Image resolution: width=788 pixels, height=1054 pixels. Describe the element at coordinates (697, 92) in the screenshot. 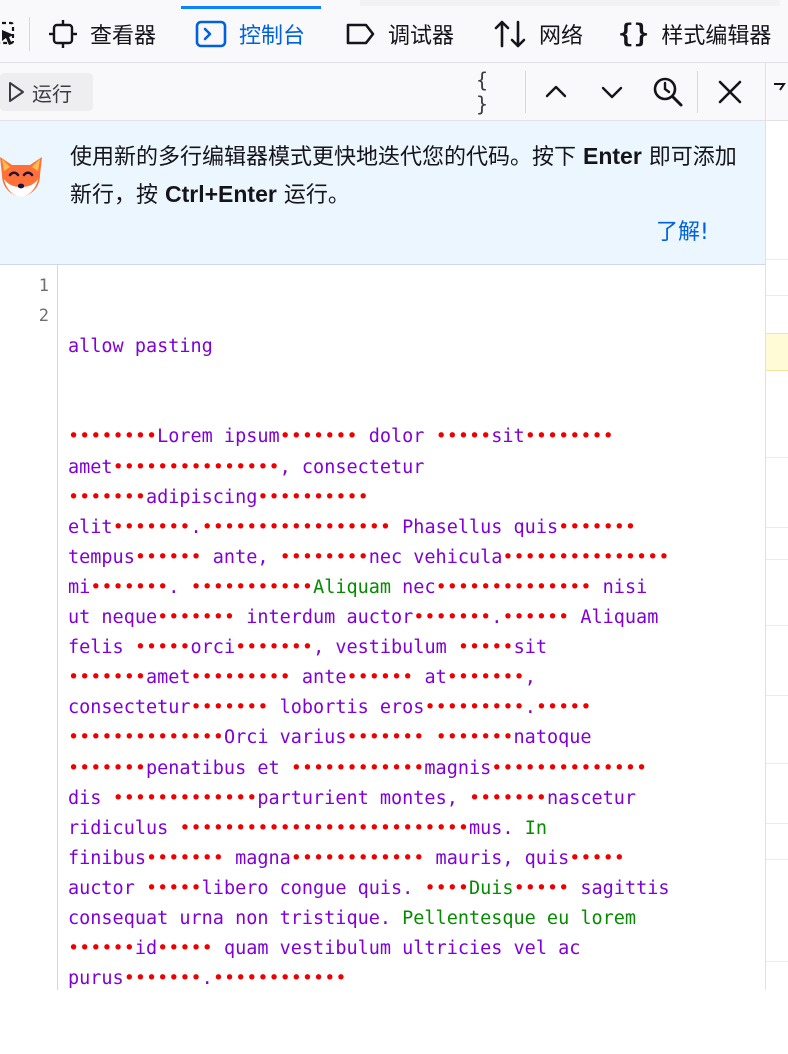

I see `toolbar-separator` at that location.